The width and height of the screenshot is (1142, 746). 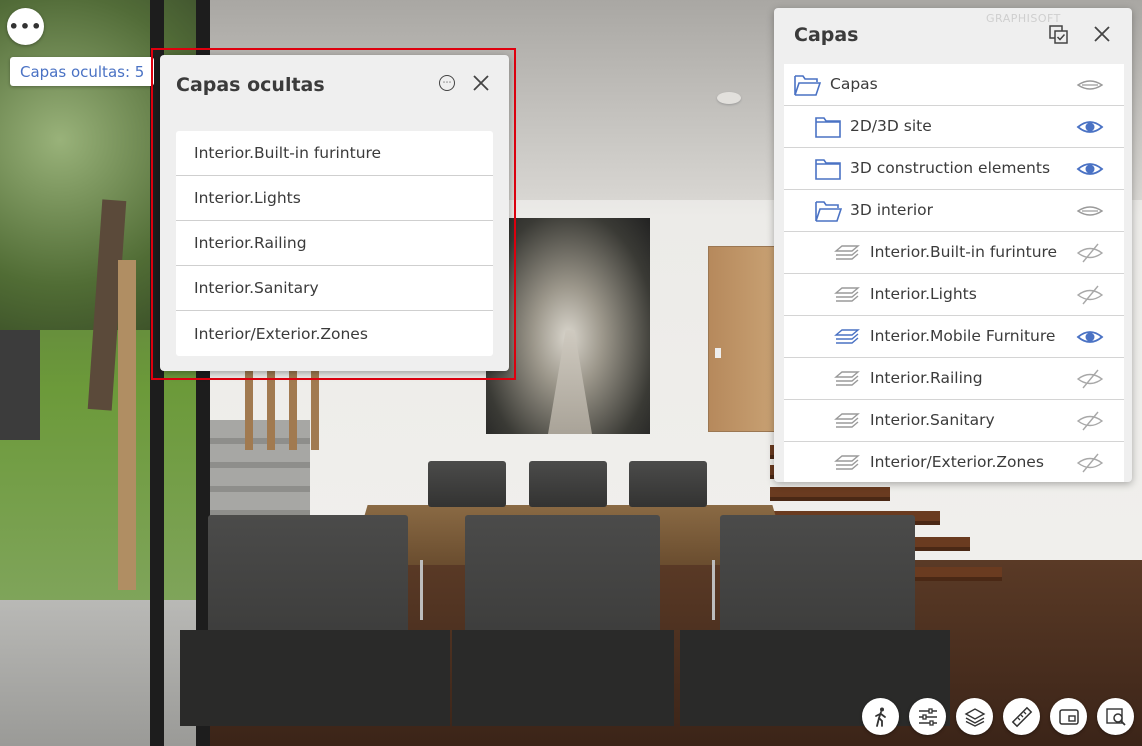 What do you see at coordinates (743, 339) in the screenshot?
I see `wooden-door` at bounding box center [743, 339].